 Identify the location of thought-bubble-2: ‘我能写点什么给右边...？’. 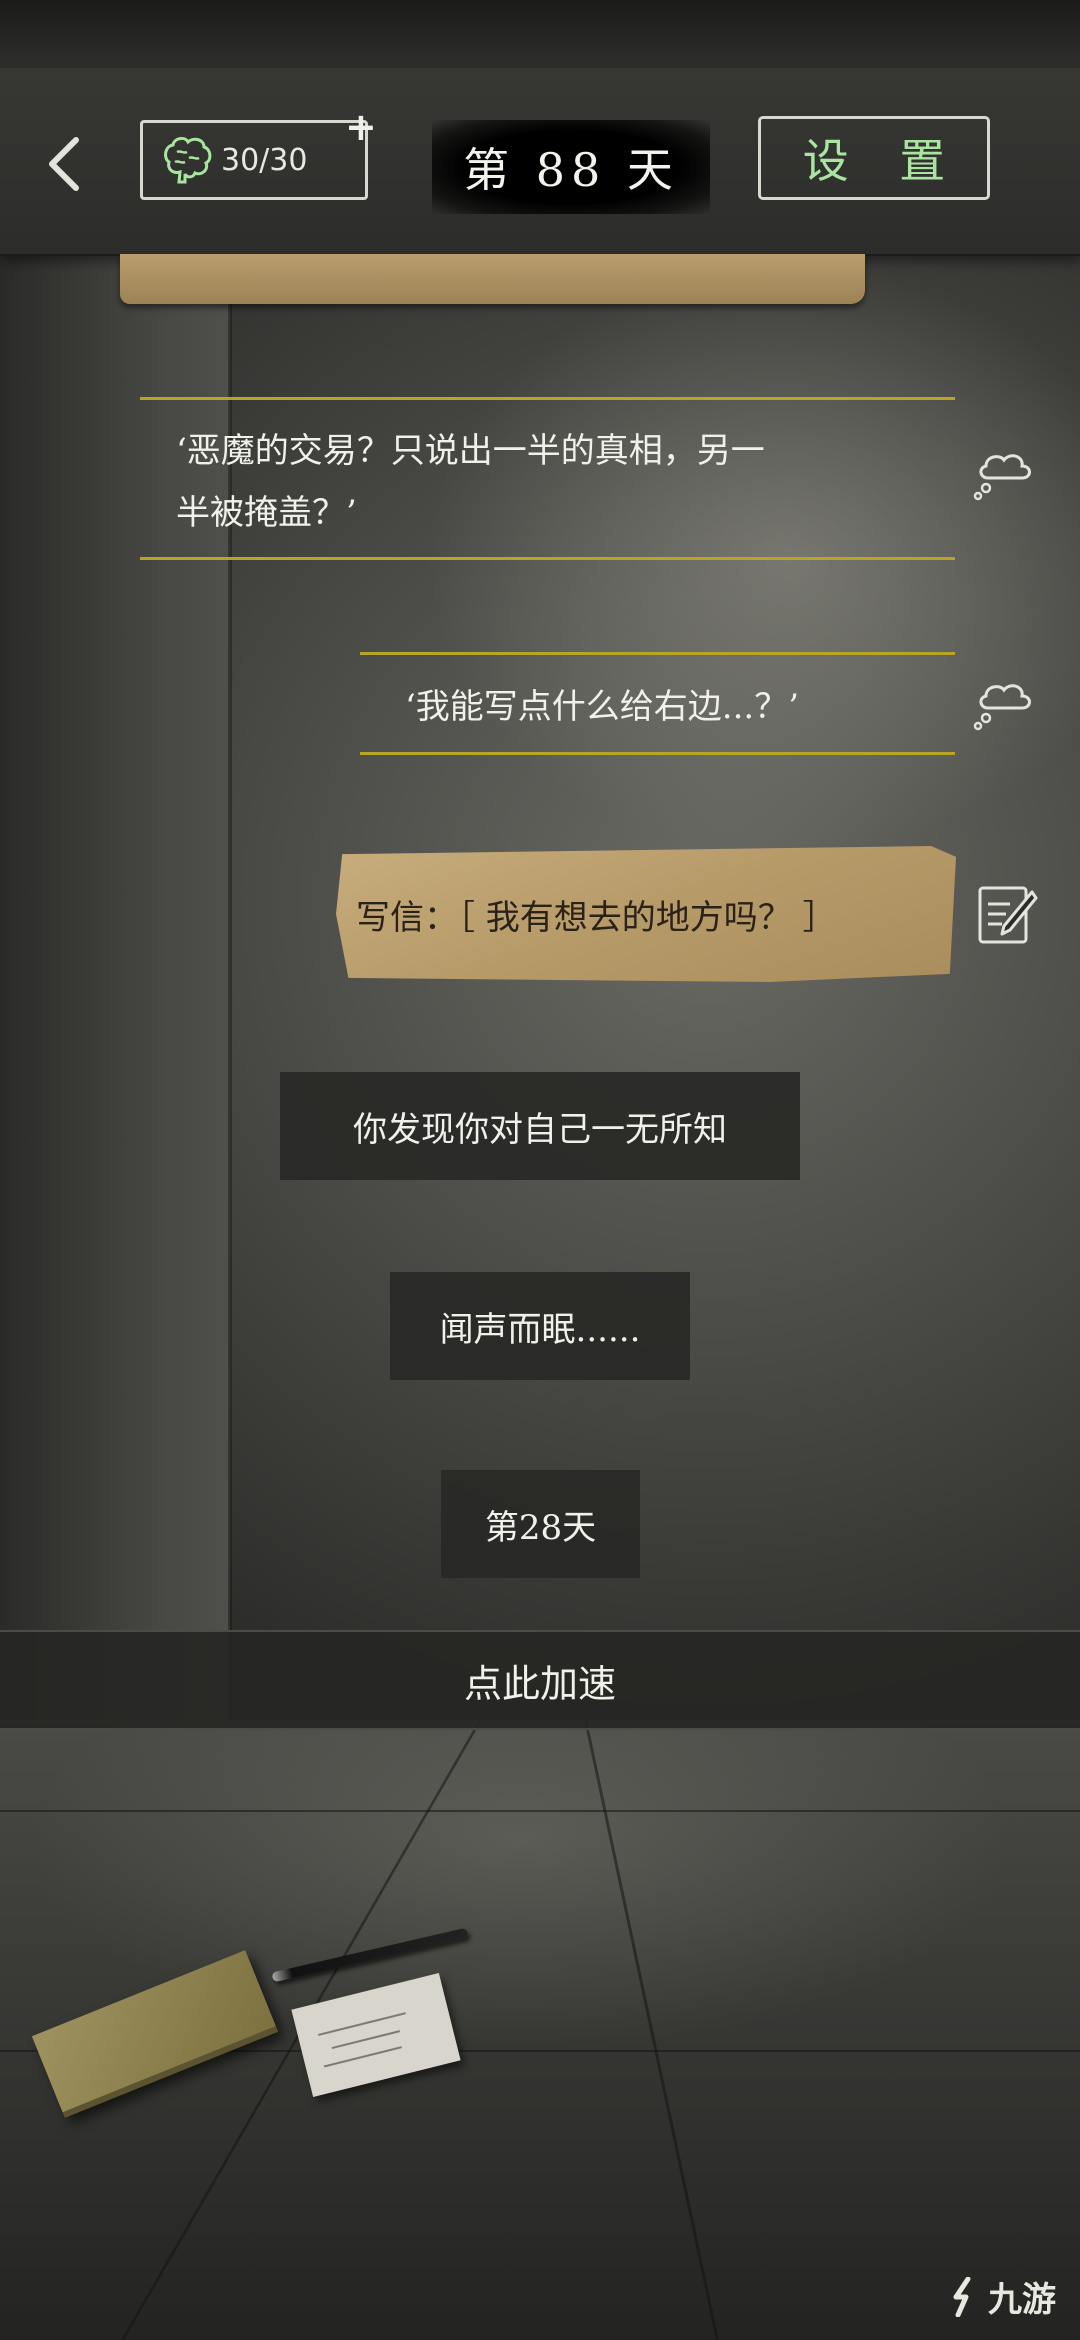
(602, 707).